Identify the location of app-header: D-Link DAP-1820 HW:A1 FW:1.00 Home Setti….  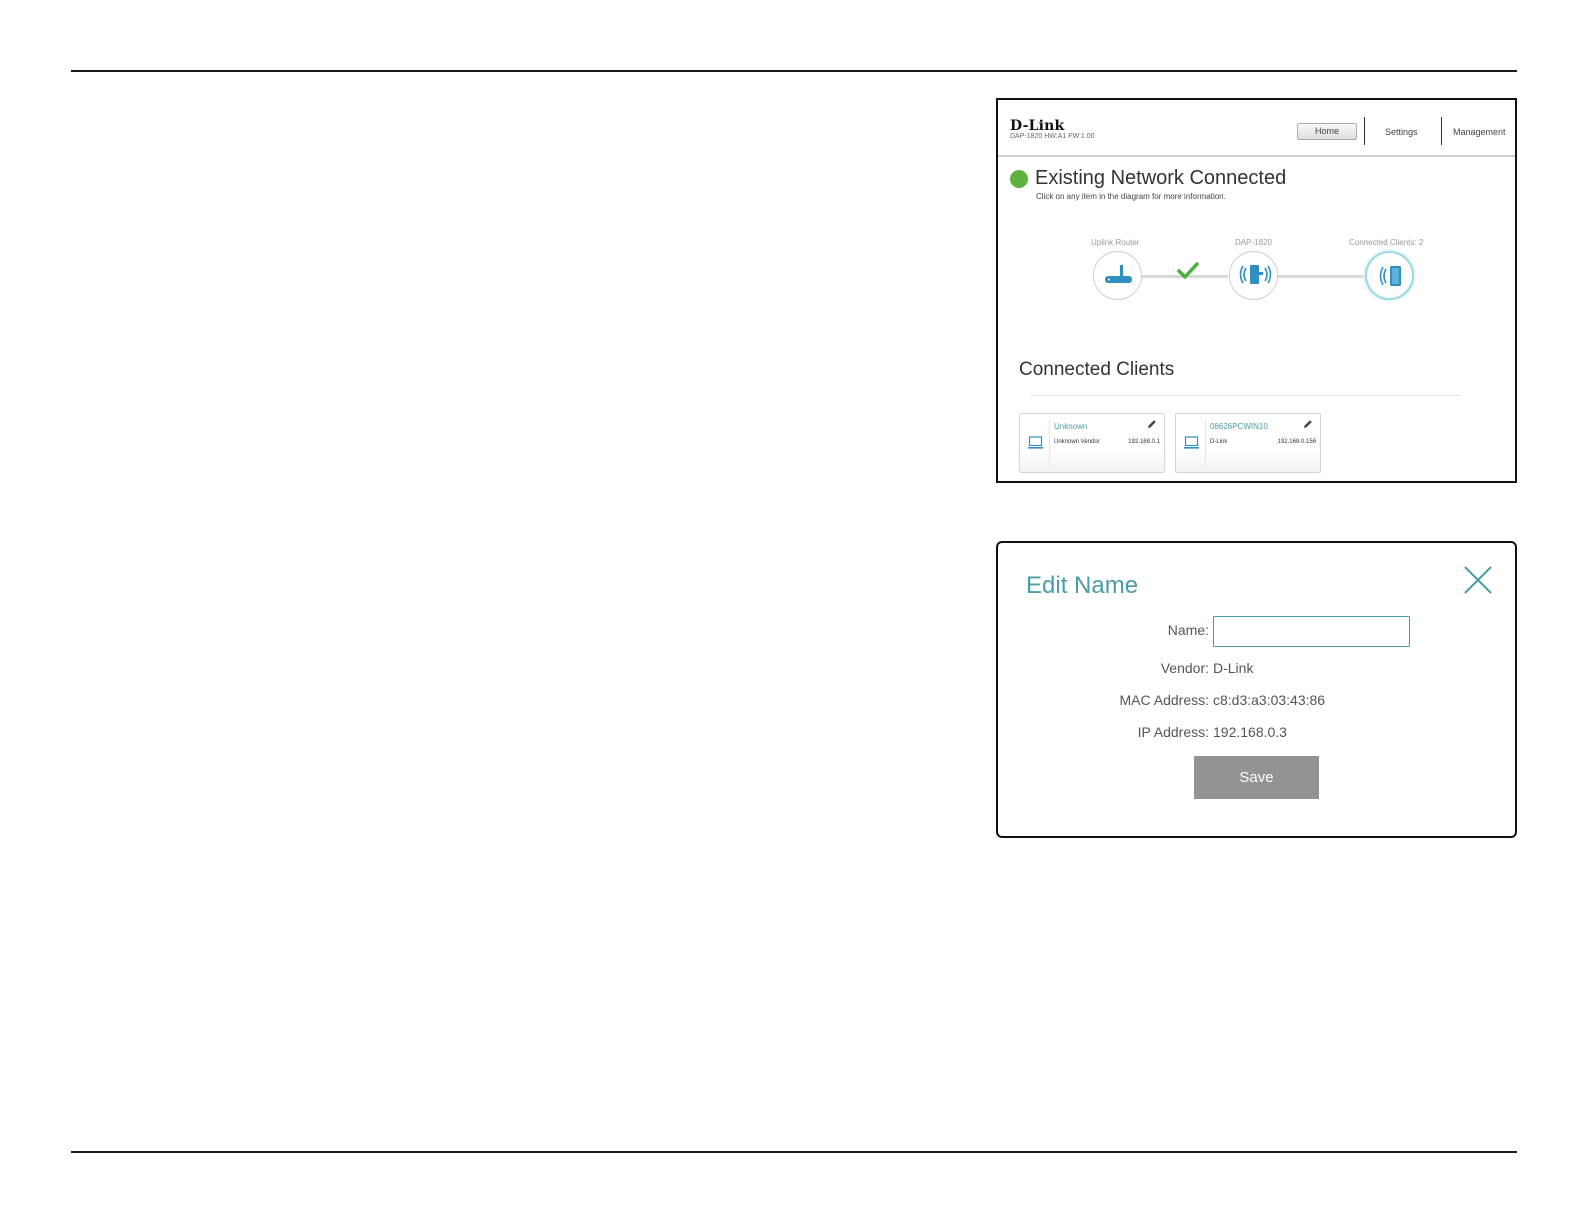
(1256, 128).